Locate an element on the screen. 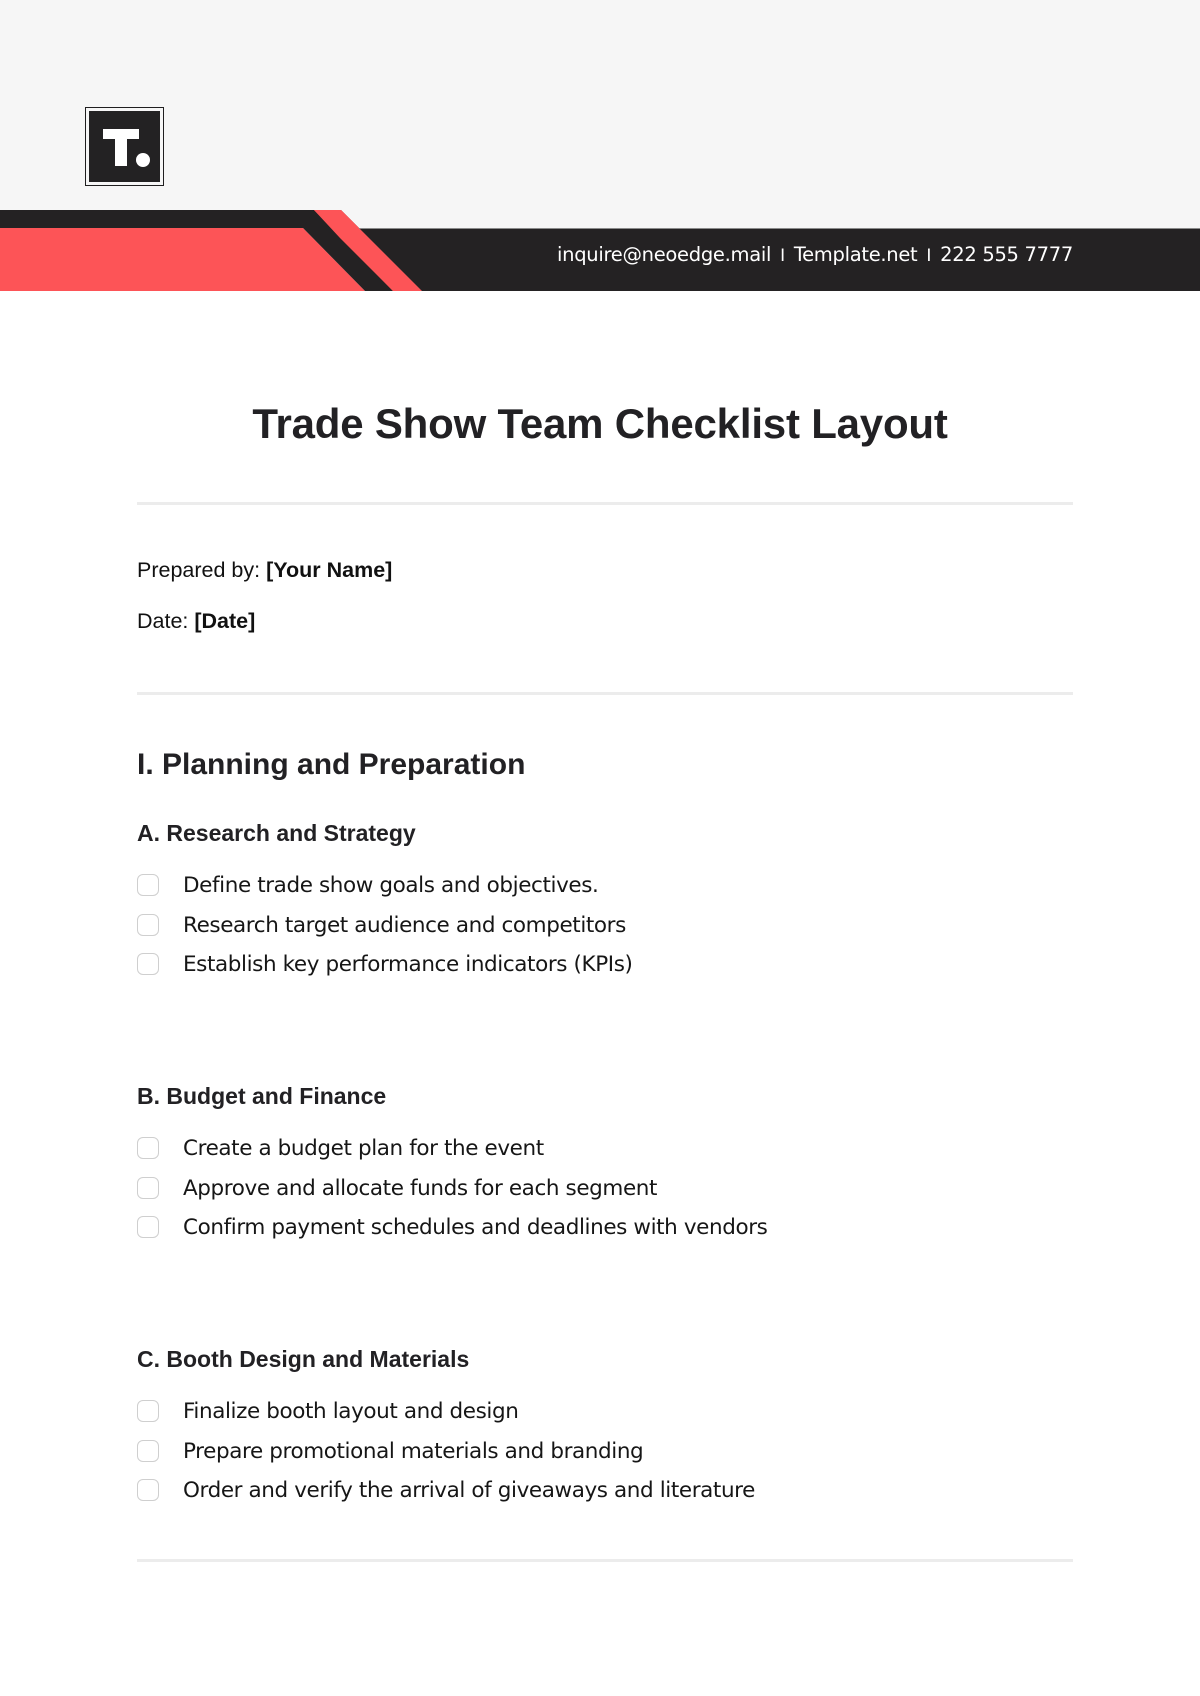  subsection-heading: B. Budget and Finance is located at coordinates (262, 1096).